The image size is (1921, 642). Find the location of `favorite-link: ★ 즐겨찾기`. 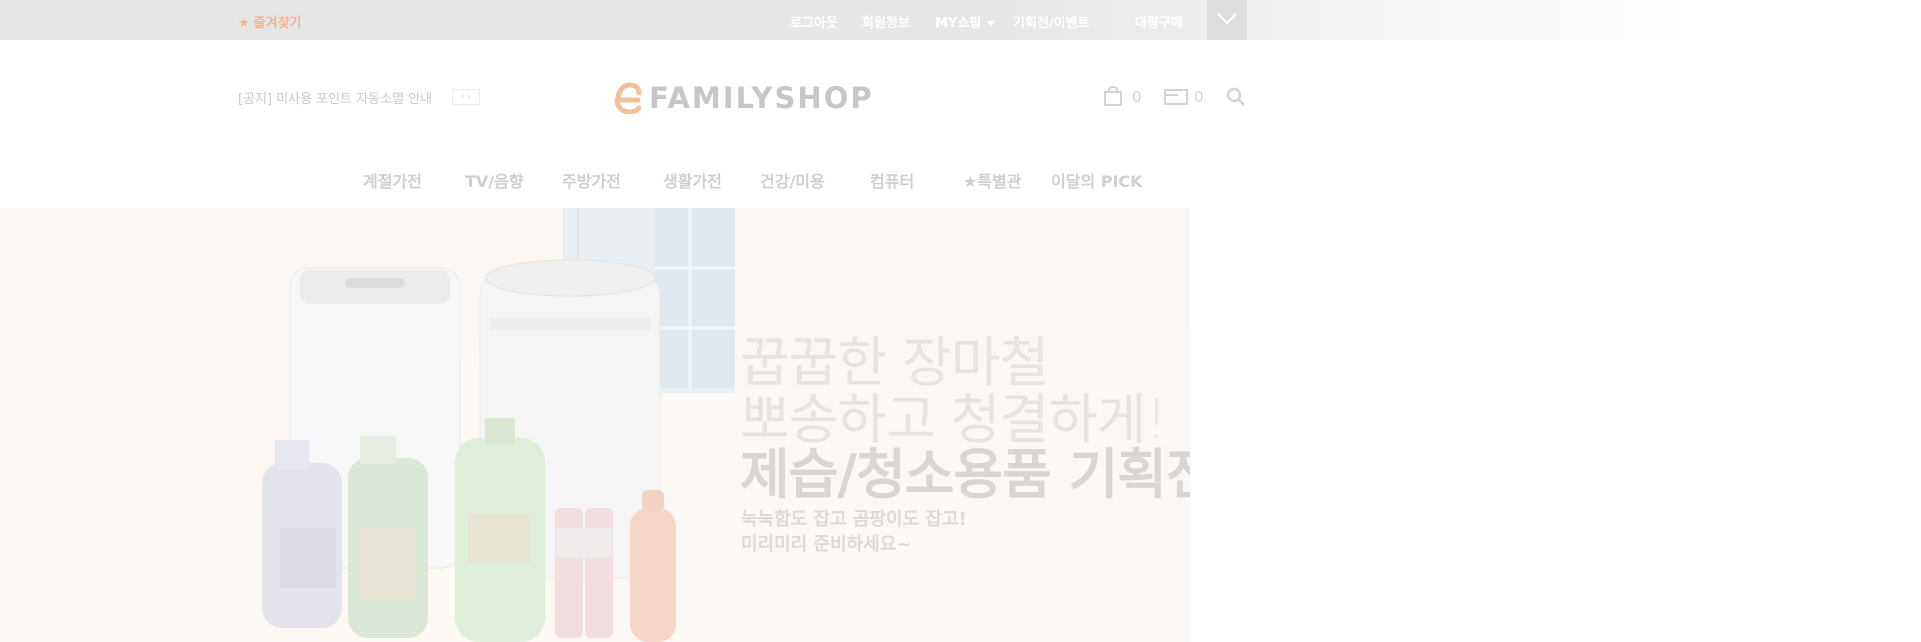

favorite-link: ★ 즐겨찾기 is located at coordinates (270, 21).